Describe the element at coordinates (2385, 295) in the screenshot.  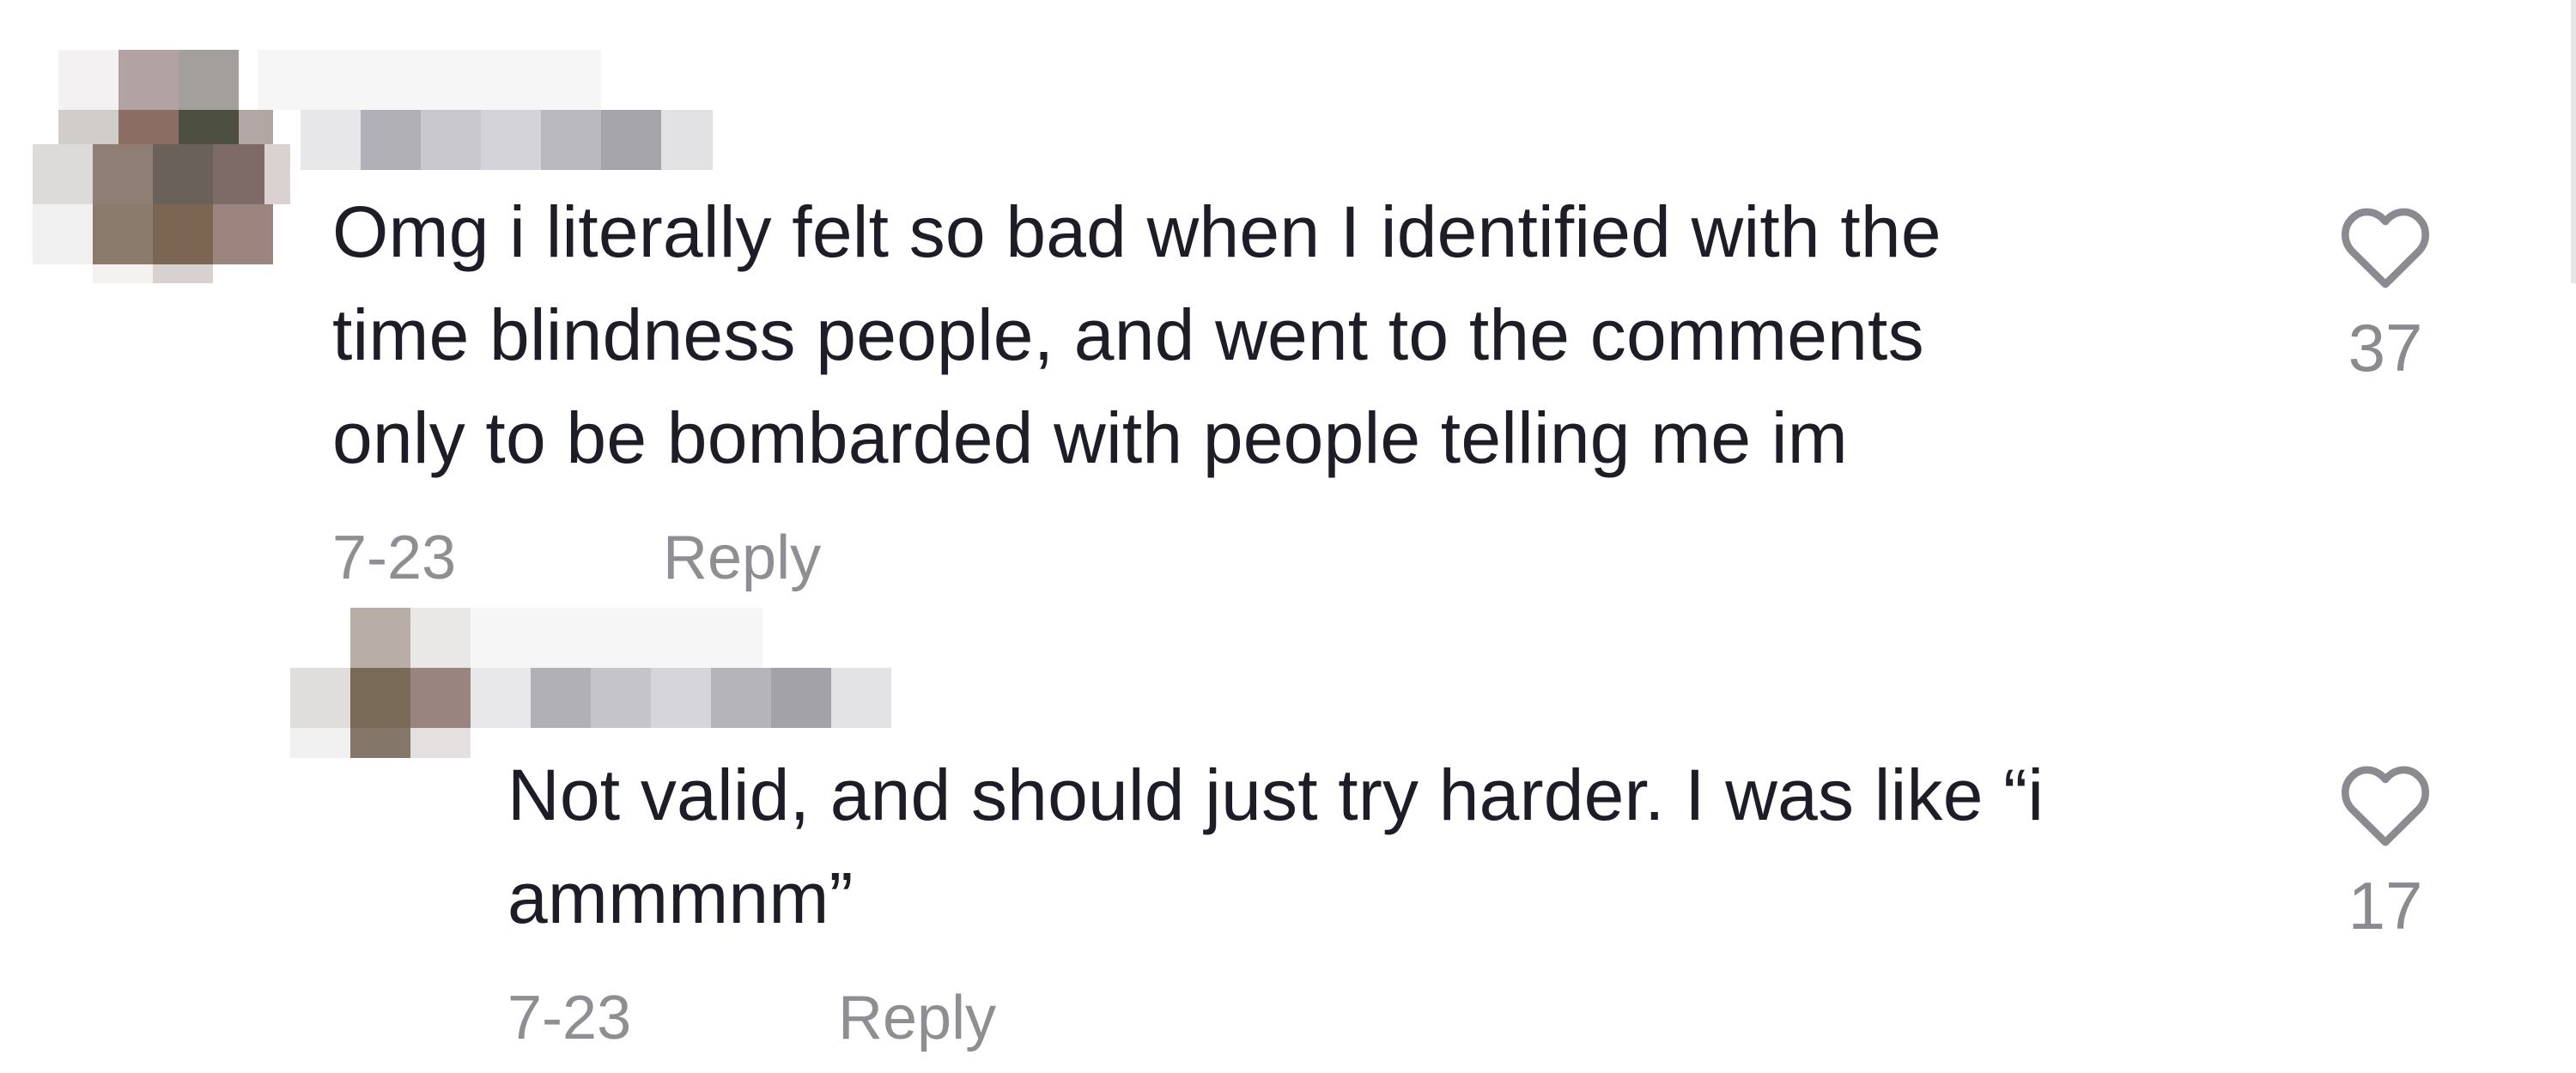
I see `like-button: 37` at that location.